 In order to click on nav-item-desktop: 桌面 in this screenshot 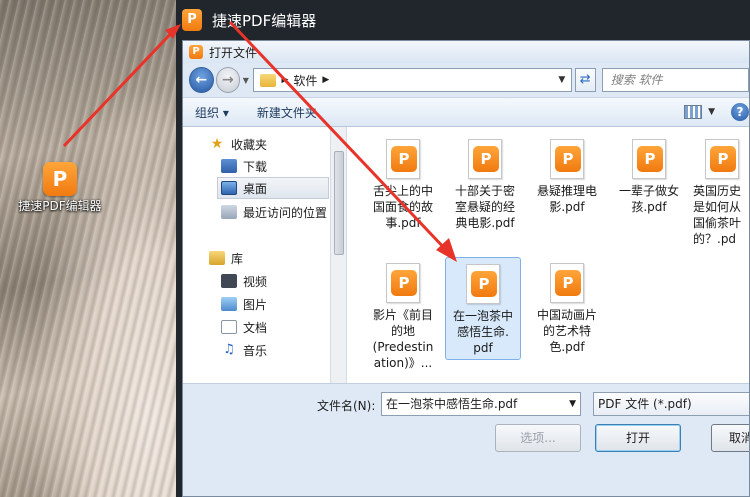, I will do `click(273, 188)`.